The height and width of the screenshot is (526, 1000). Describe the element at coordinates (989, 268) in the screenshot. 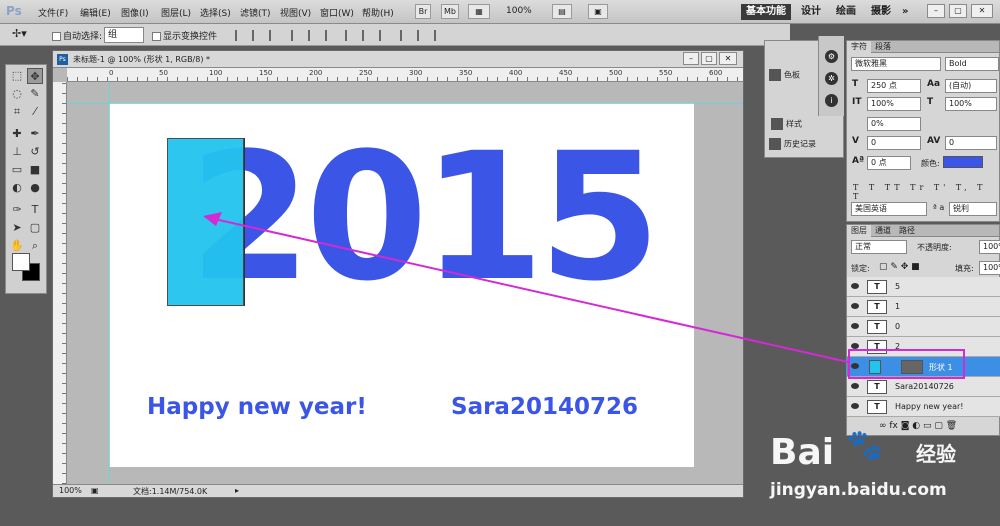

I see `fill-field: 100%` at that location.